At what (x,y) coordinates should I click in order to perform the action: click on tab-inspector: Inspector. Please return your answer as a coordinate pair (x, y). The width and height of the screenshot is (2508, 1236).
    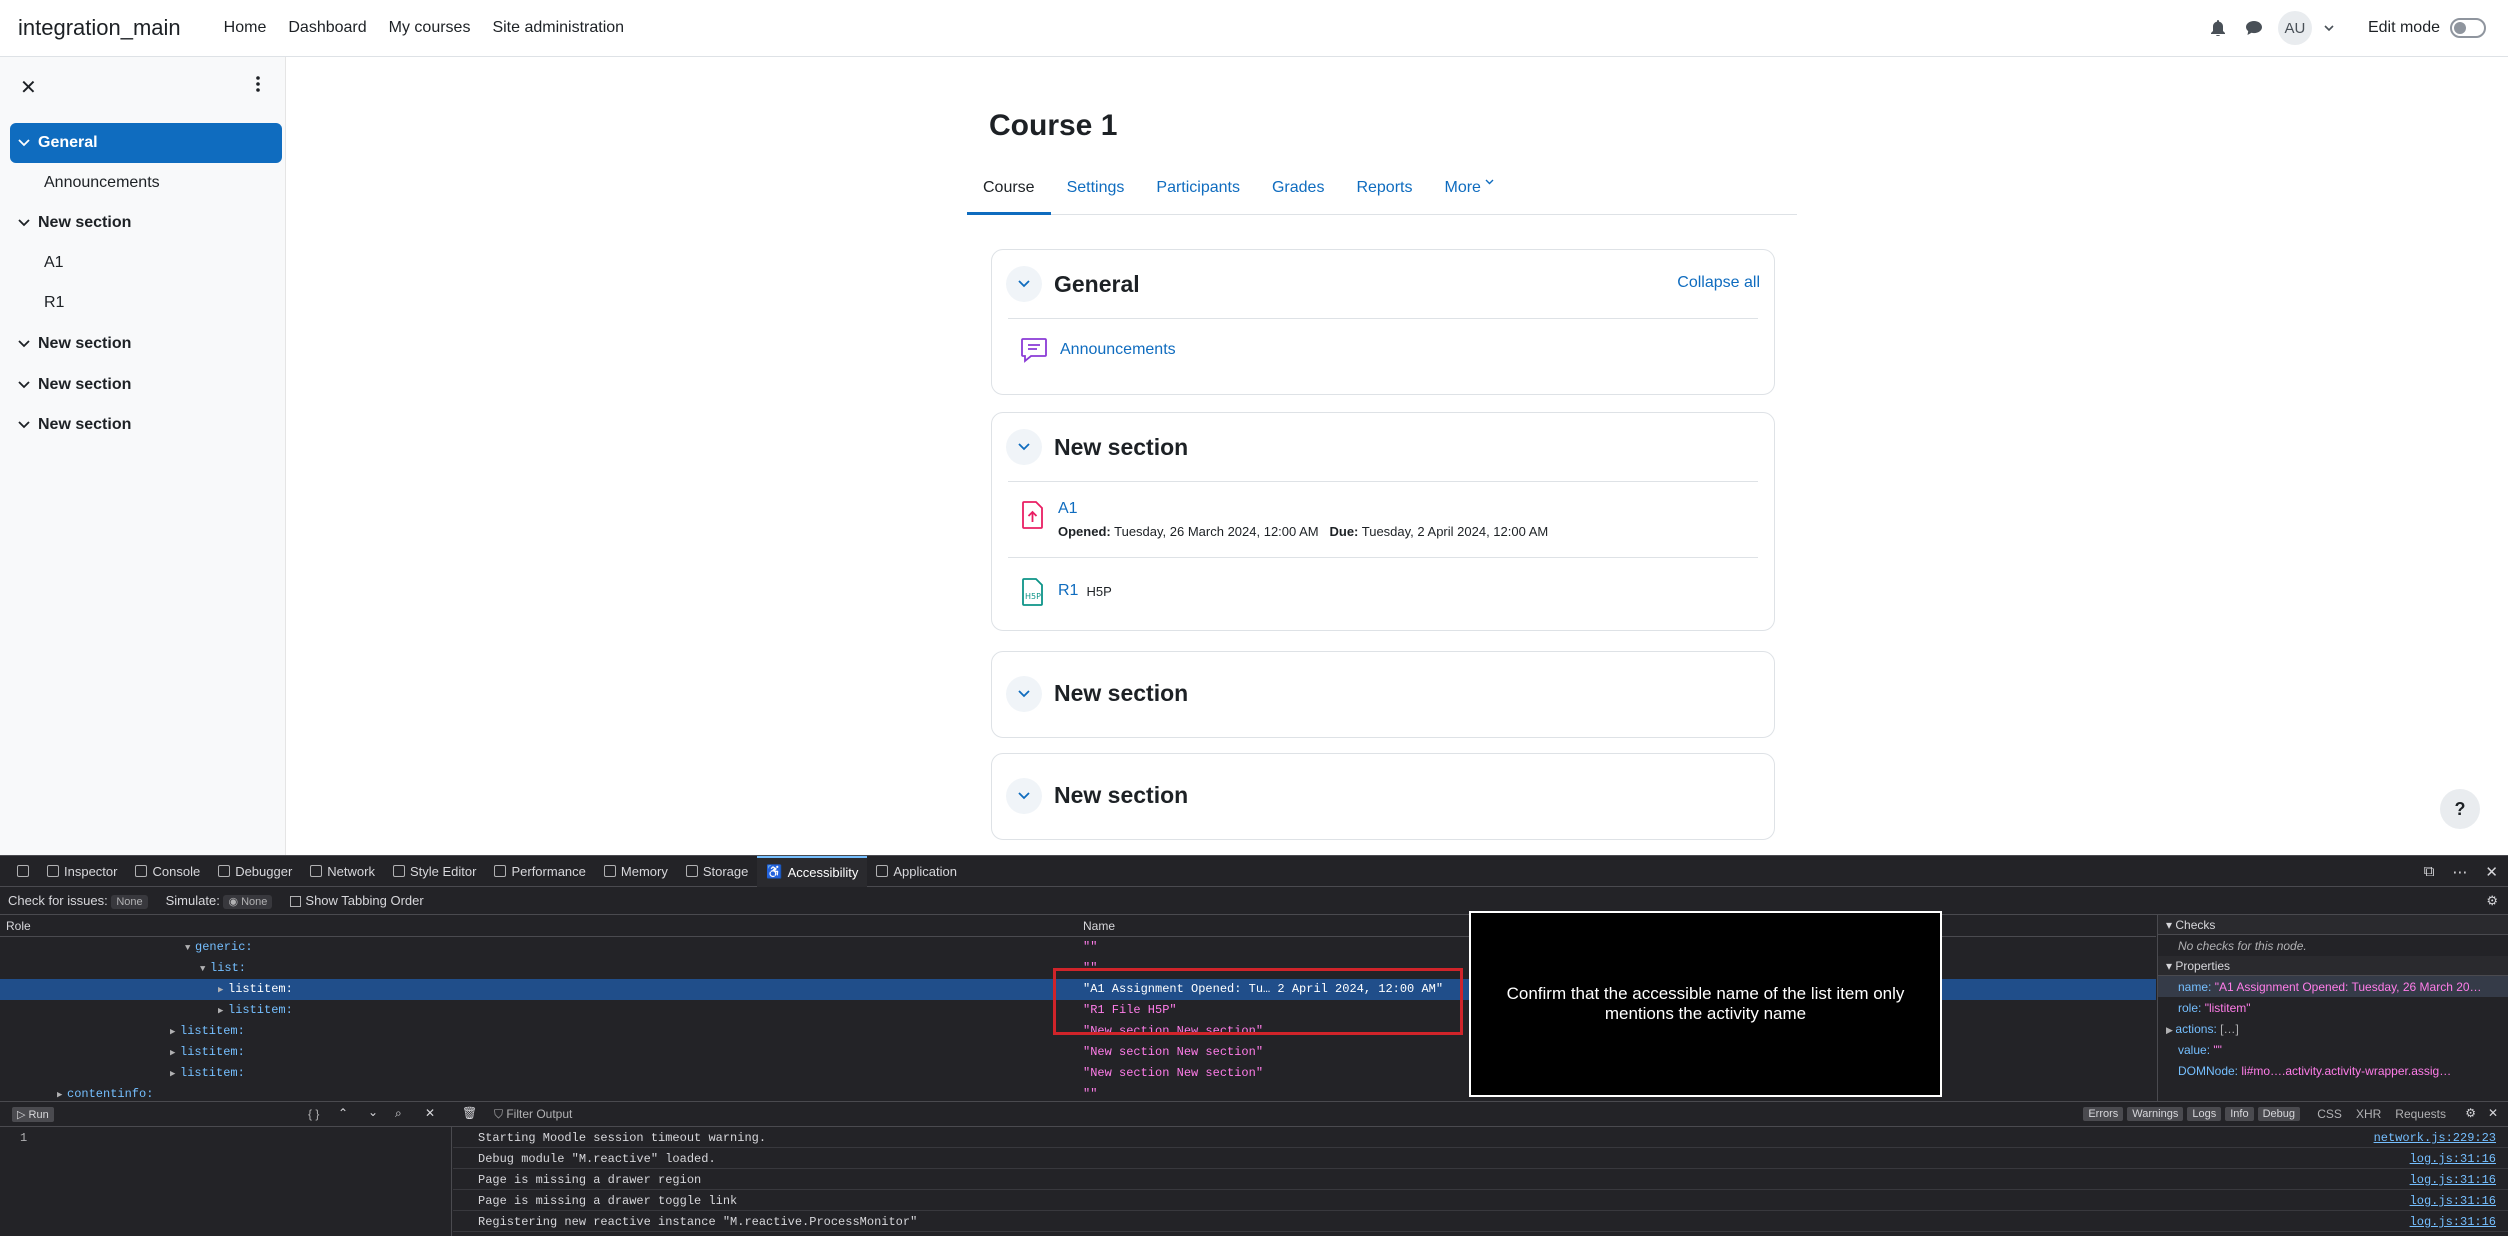
    Looking at the image, I should click on (82, 871).